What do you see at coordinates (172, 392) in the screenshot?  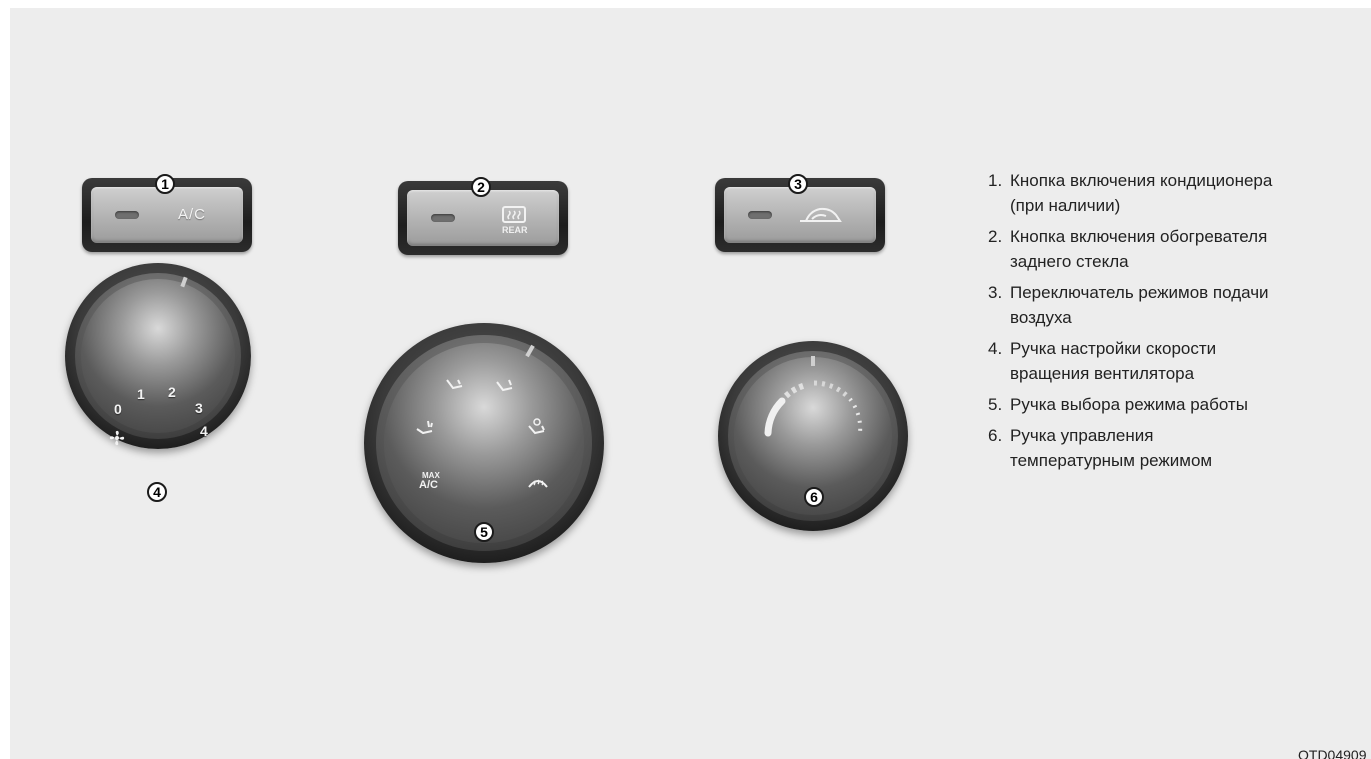 I see `fan-speed-2: 2` at bounding box center [172, 392].